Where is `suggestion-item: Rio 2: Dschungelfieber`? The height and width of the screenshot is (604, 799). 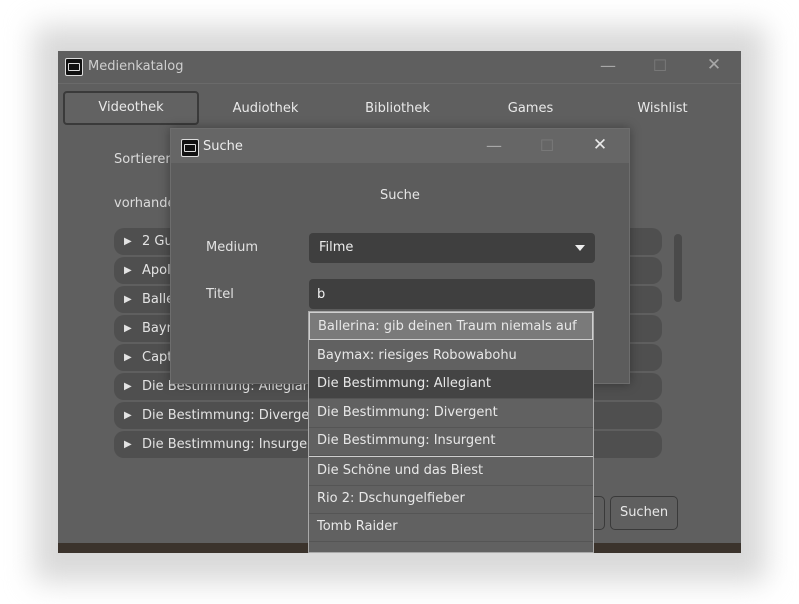
suggestion-item: Rio 2: Dschungelfieber is located at coordinates (451, 499).